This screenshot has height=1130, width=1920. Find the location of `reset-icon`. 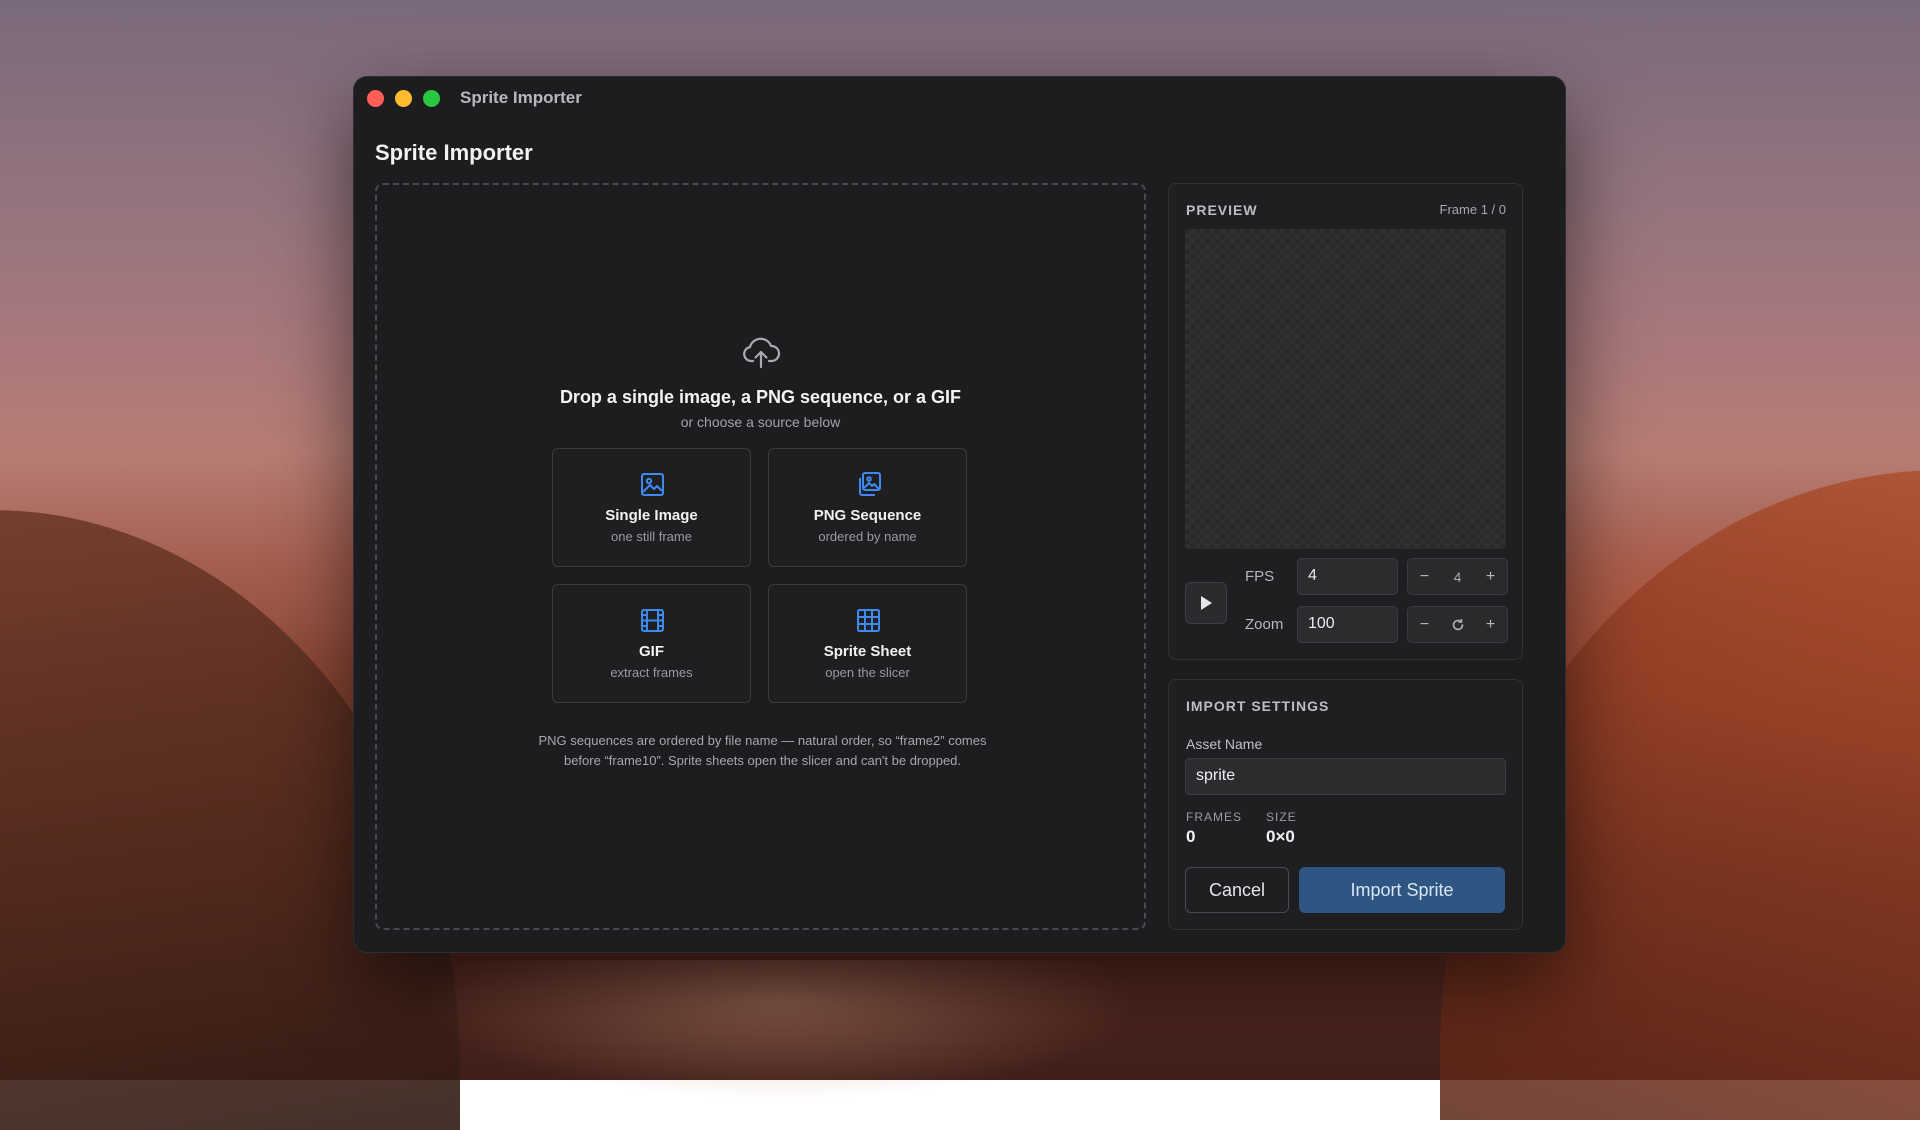

reset-icon is located at coordinates (1457, 624).